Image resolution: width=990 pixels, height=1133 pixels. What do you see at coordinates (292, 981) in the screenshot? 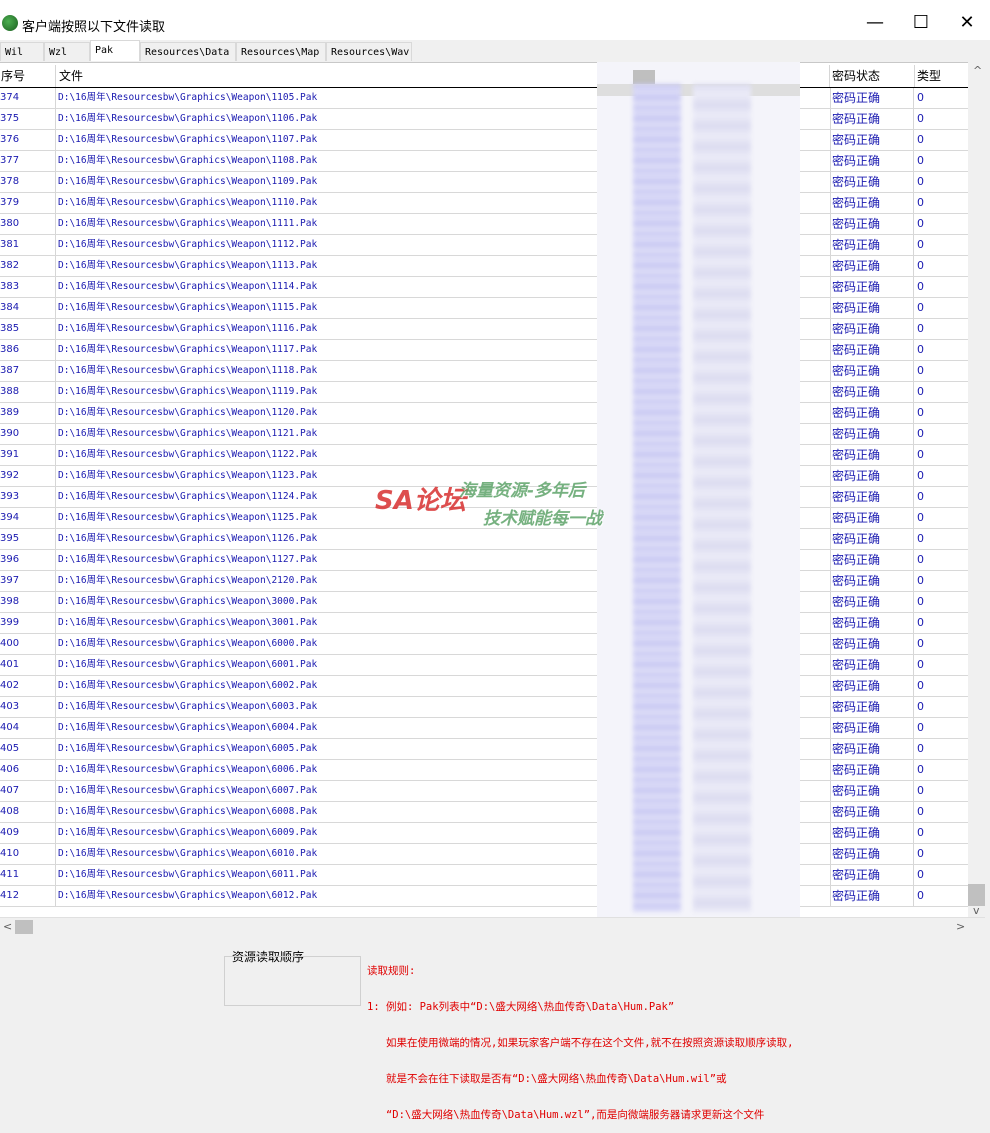
I see `resource-order-list` at bounding box center [292, 981].